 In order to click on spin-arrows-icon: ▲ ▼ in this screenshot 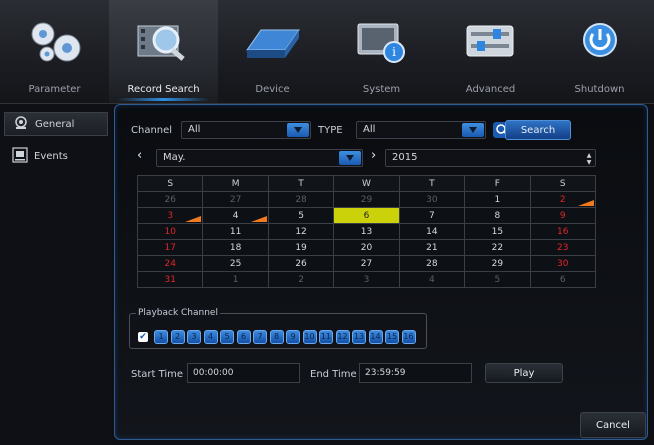, I will do `click(589, 159)`.